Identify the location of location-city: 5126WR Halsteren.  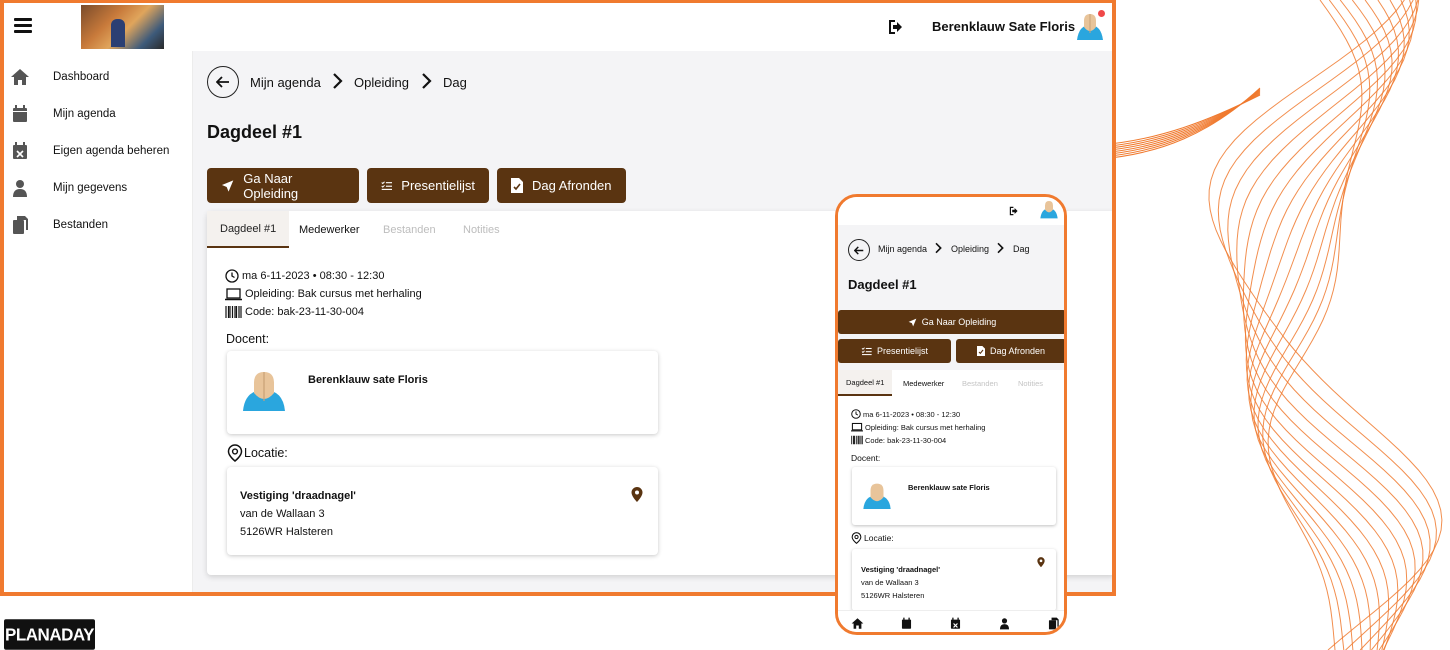
(286, 532).